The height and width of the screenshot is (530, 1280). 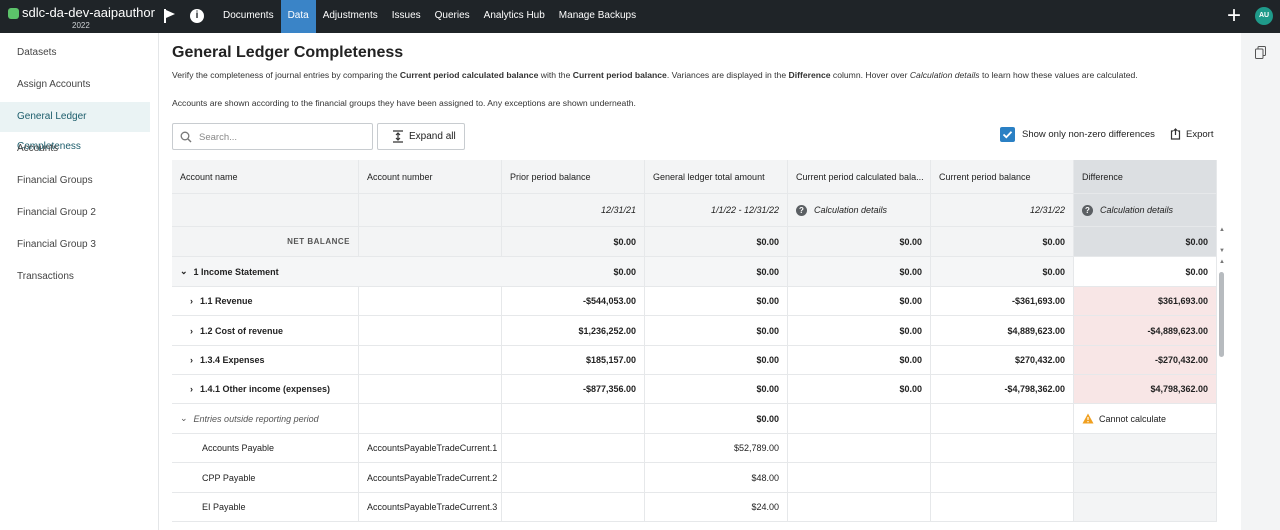 I want to click on nav-documents: Documents, so click(x=248, y=16).